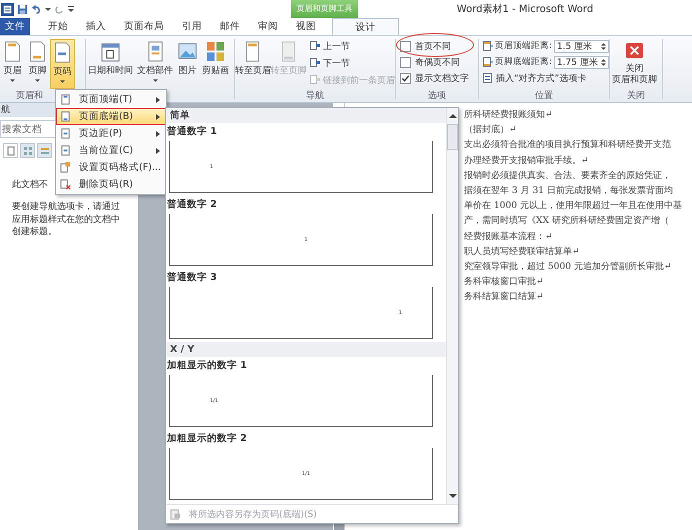  What do you see at coordinates (365, 26) in the screenshot?
I see `ribbon-tab: 设计` at bounding box center [365, 26].